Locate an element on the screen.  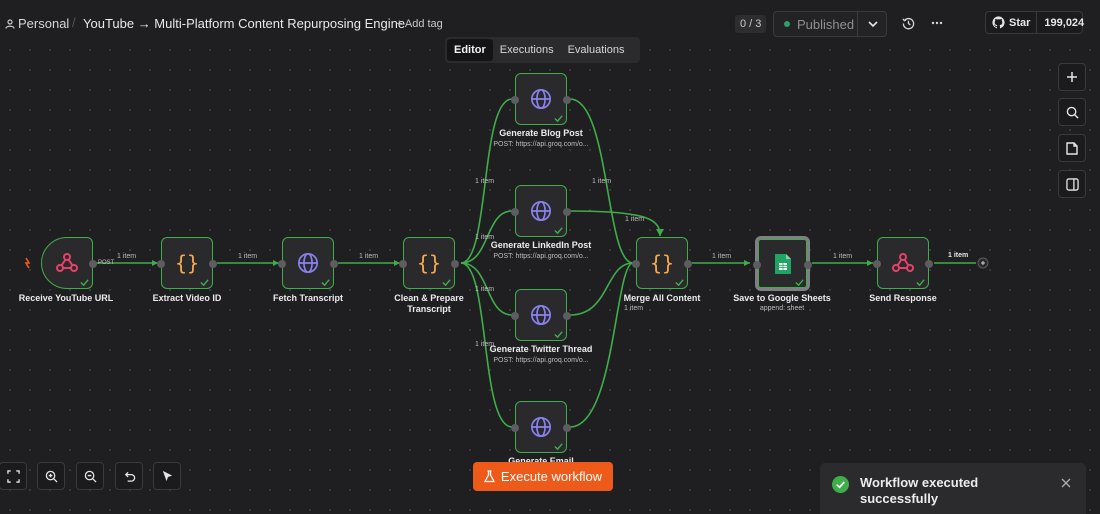
undo-icon is located at coordinates (129, 476).